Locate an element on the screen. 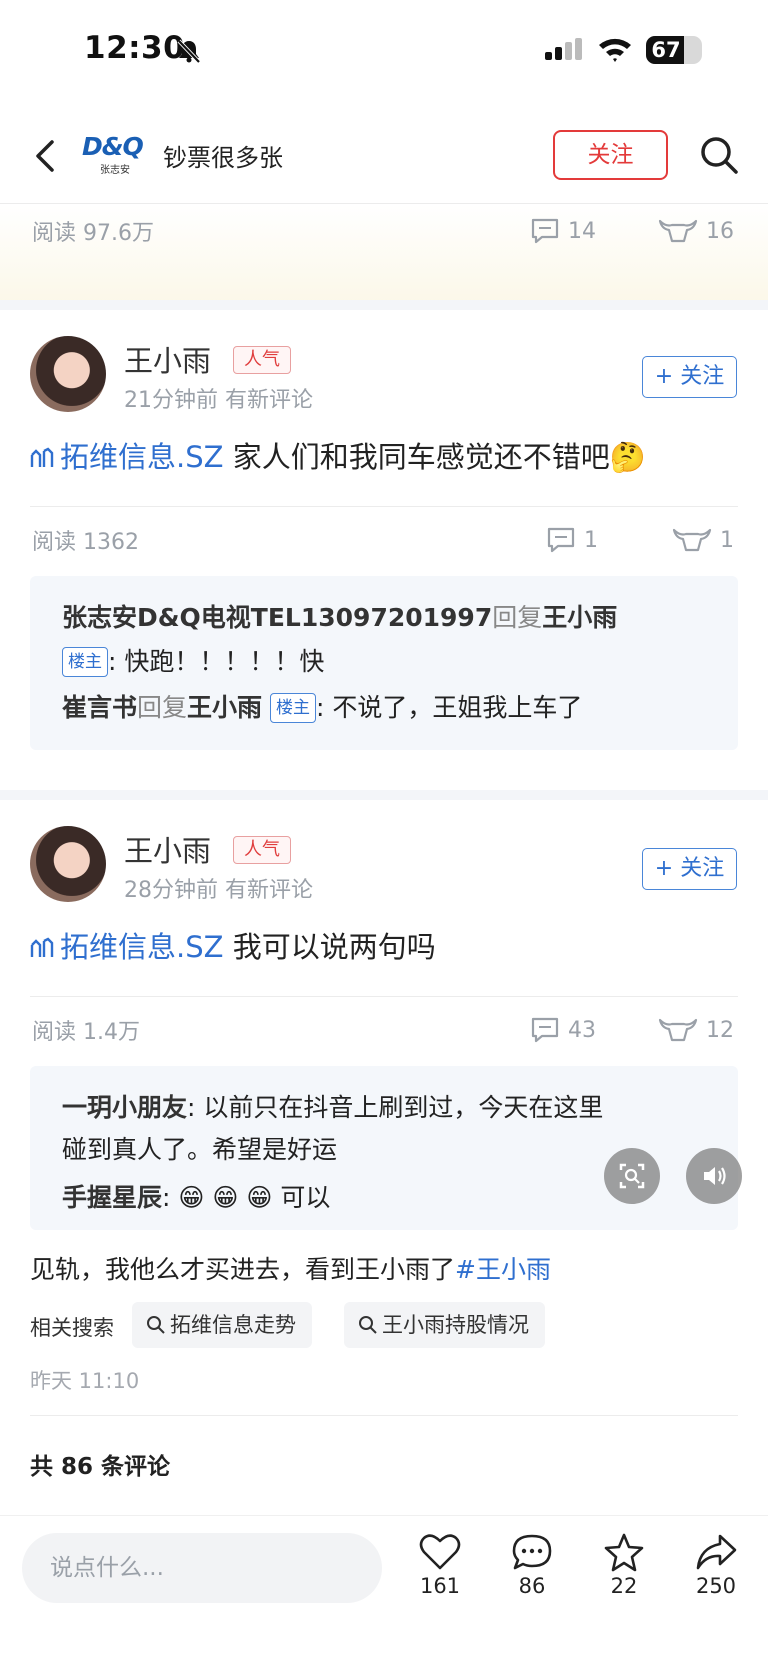 This screenshot has width=768, height=1665. share-count: 250 is located at coordinates (716, 1586).